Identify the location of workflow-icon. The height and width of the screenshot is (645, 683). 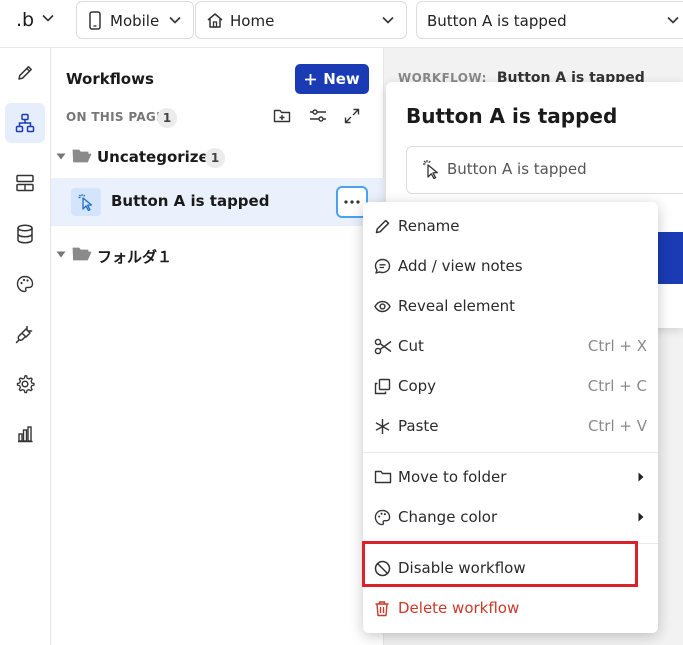
(25, 123).